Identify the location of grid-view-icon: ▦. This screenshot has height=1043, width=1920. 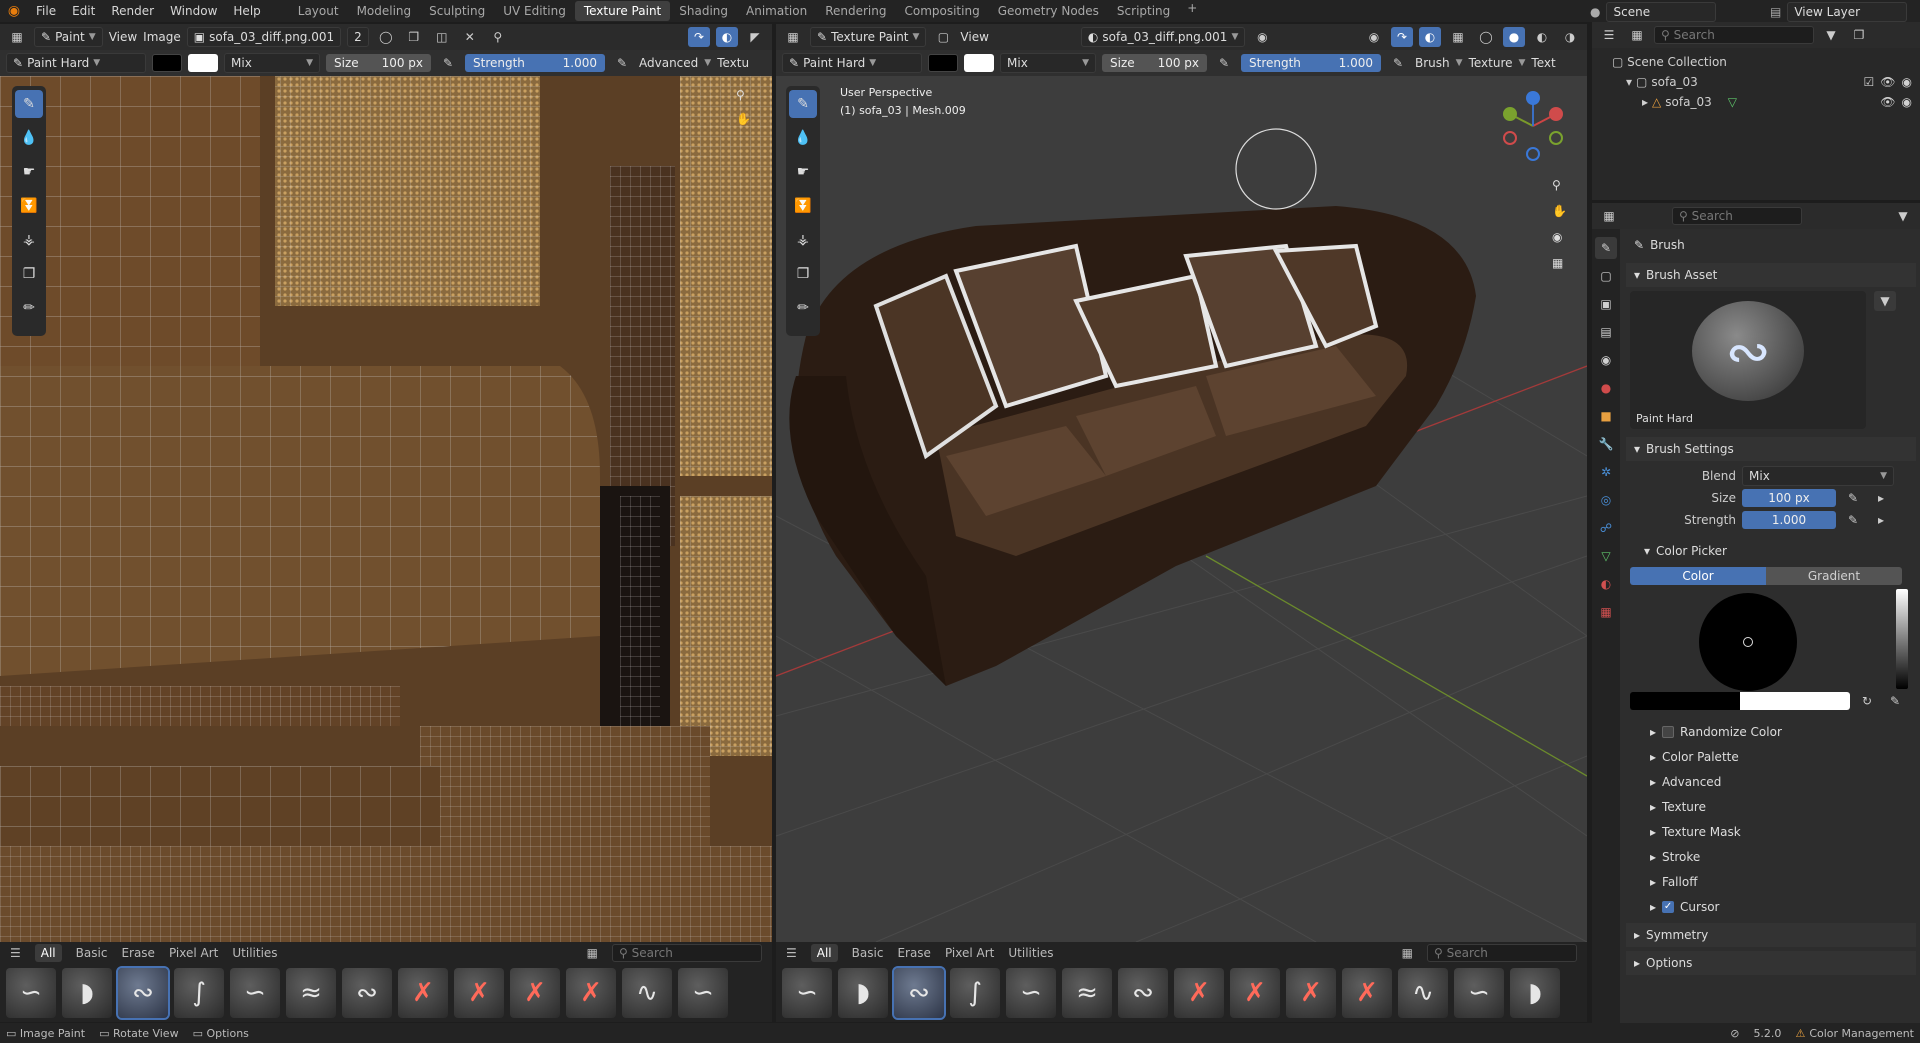
(592, 953).